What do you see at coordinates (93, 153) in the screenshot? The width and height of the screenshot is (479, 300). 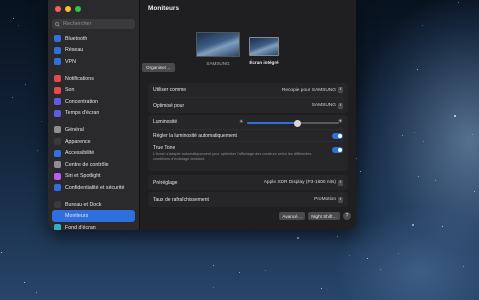 I see `sidebar-item-10: Accessibilité` at bounding box center [93, 153].